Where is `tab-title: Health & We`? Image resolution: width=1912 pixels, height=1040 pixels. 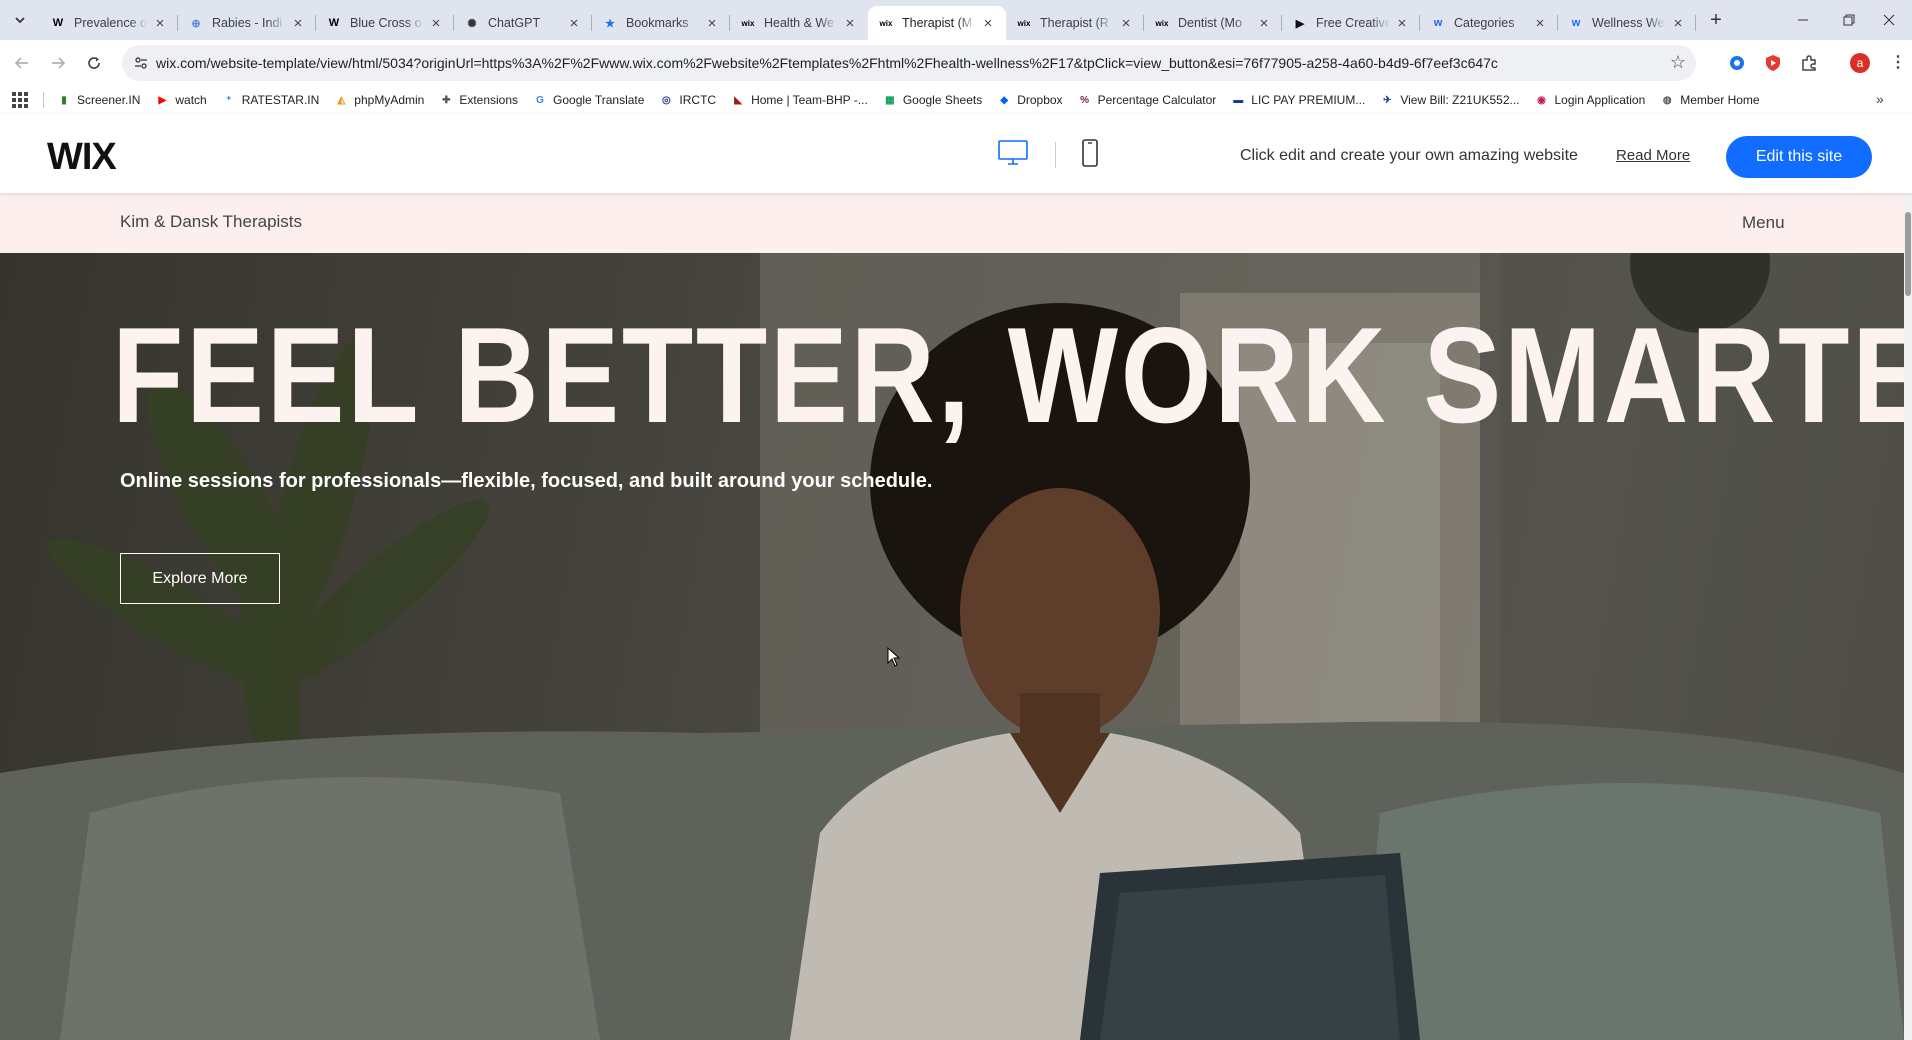
tab-title: Health & We is located at coordinates (799, 23).